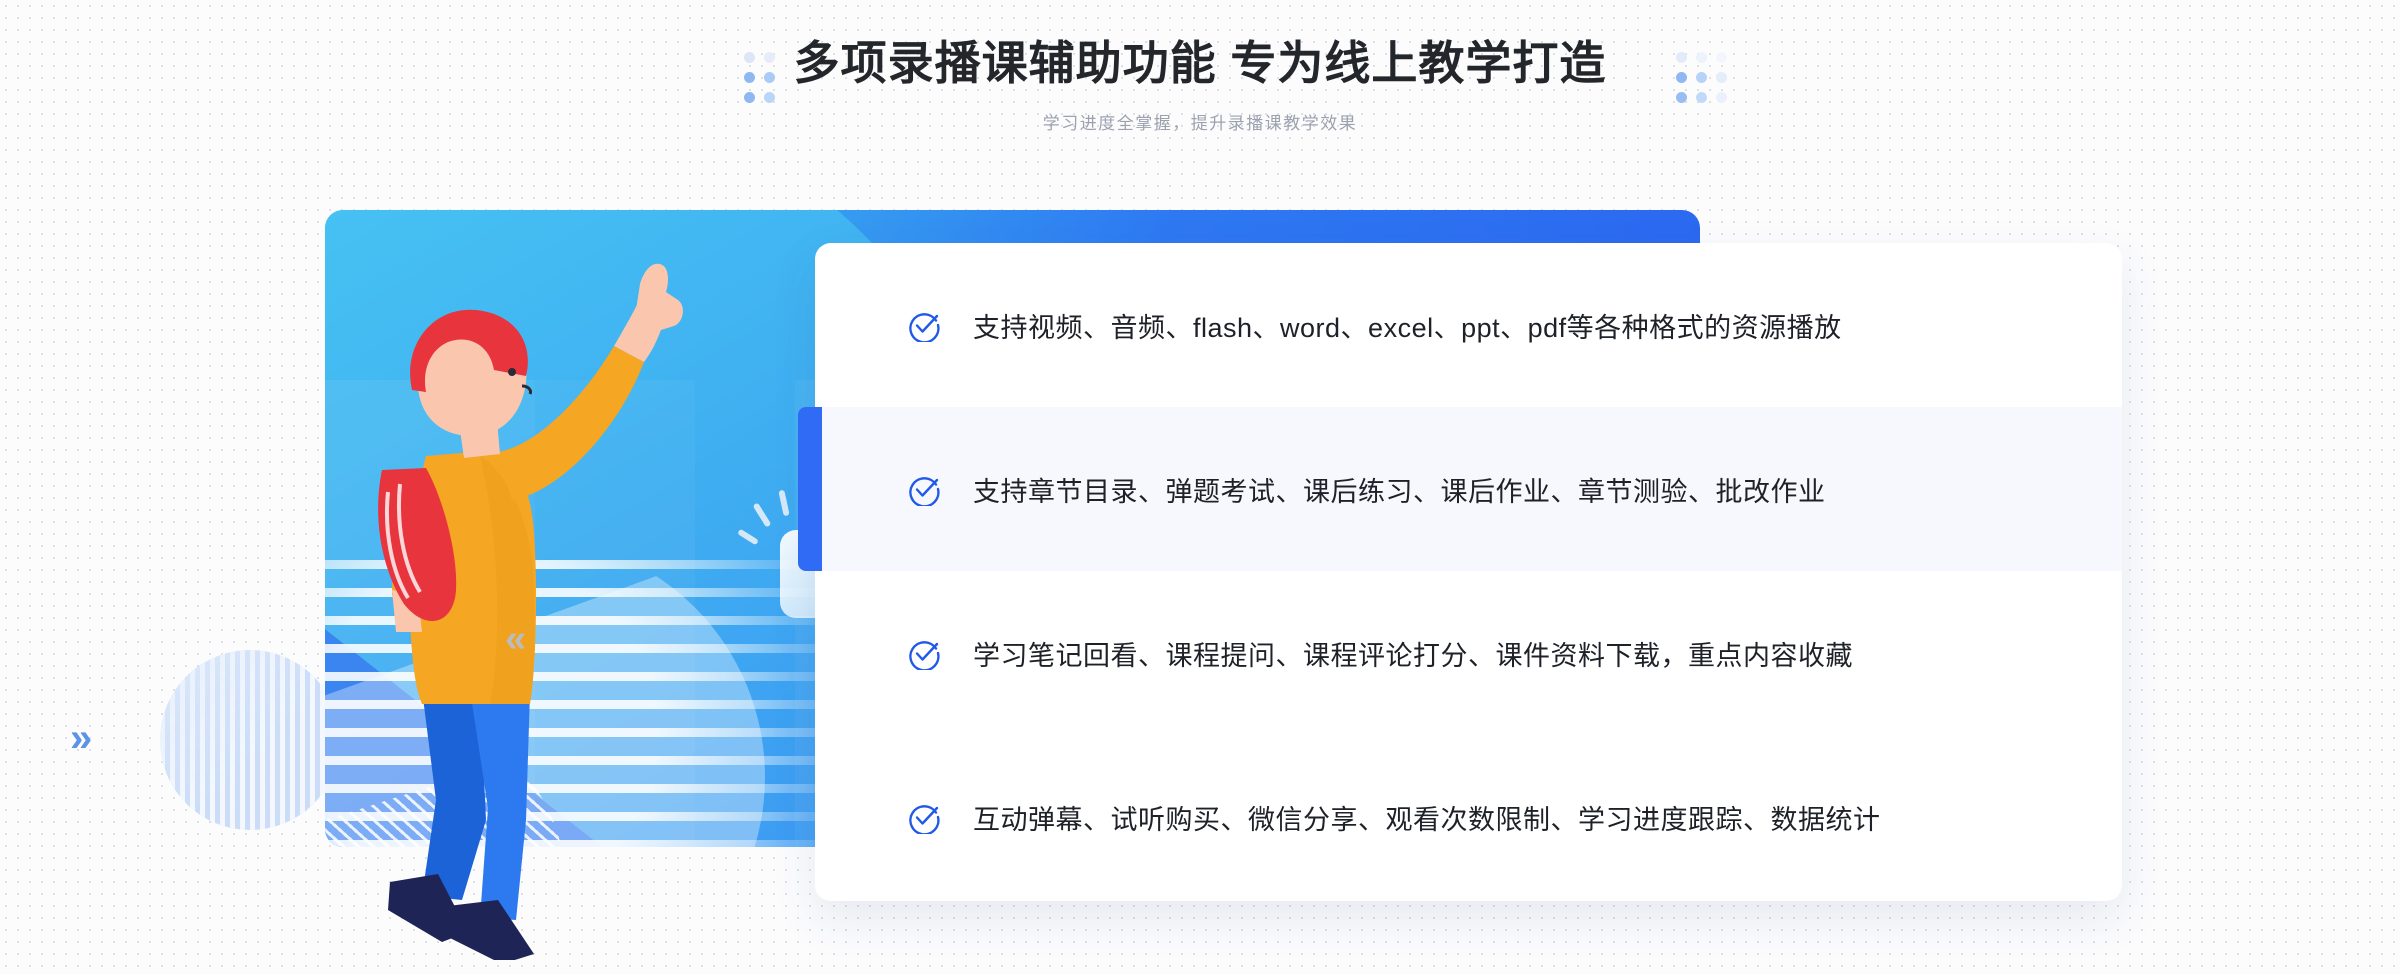  Describe the element at coordinates (1427, 819) in the screenshot. I see `feature-label: 互动弹幕、试听购买、微信分享、观看次数限制、学习进度跟踪、数据统计` at that location.